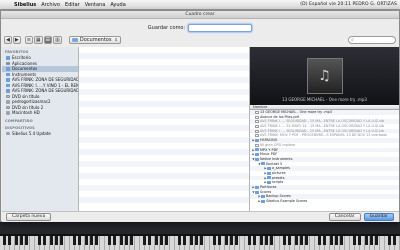  I want to click on empty-row, so click(164, 206).